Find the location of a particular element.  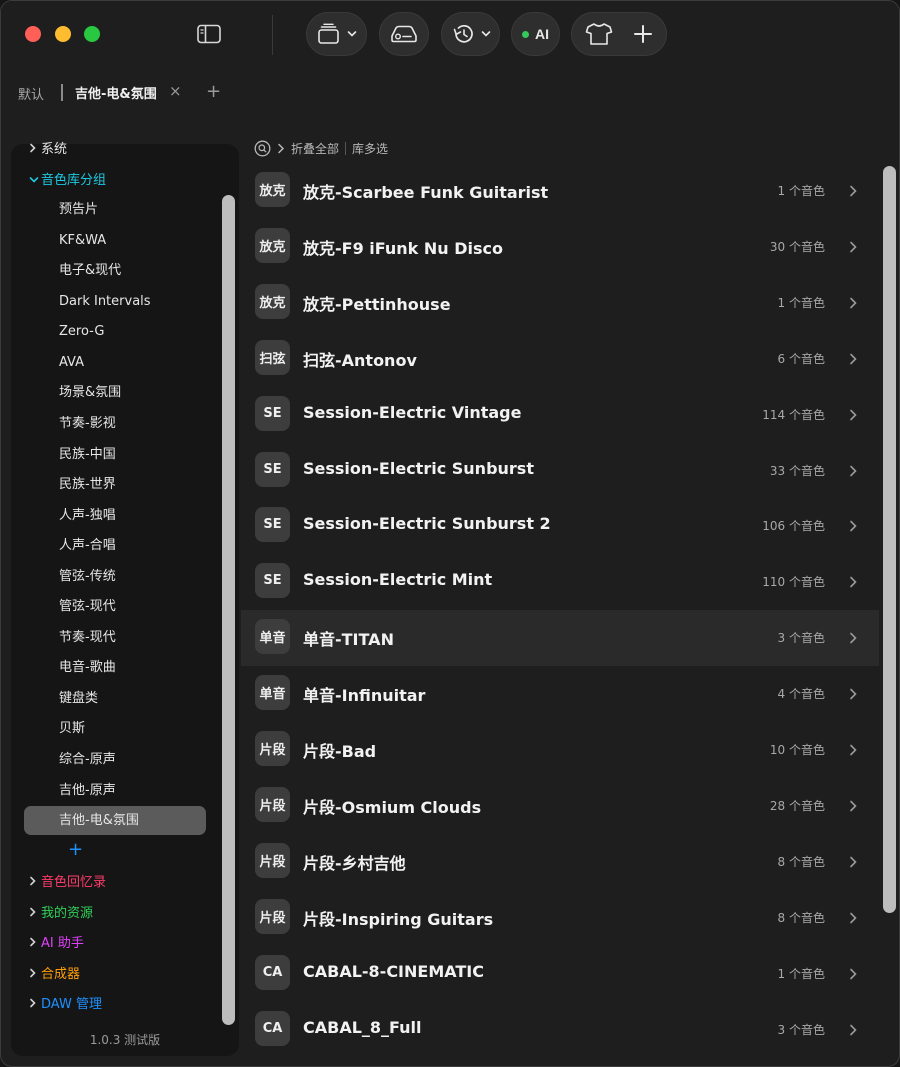

library-row: 片段 片段-Bad 10 个音色 is located at coordinates (560, 750).